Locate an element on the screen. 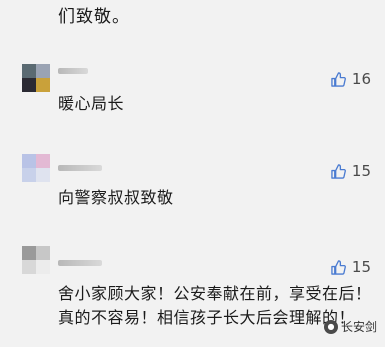 This screenshot has width=385, height=347. comment-text-line: 舍小家顾大家！公安奉献在前，享受在后！ is located at coordinates (215, 293).